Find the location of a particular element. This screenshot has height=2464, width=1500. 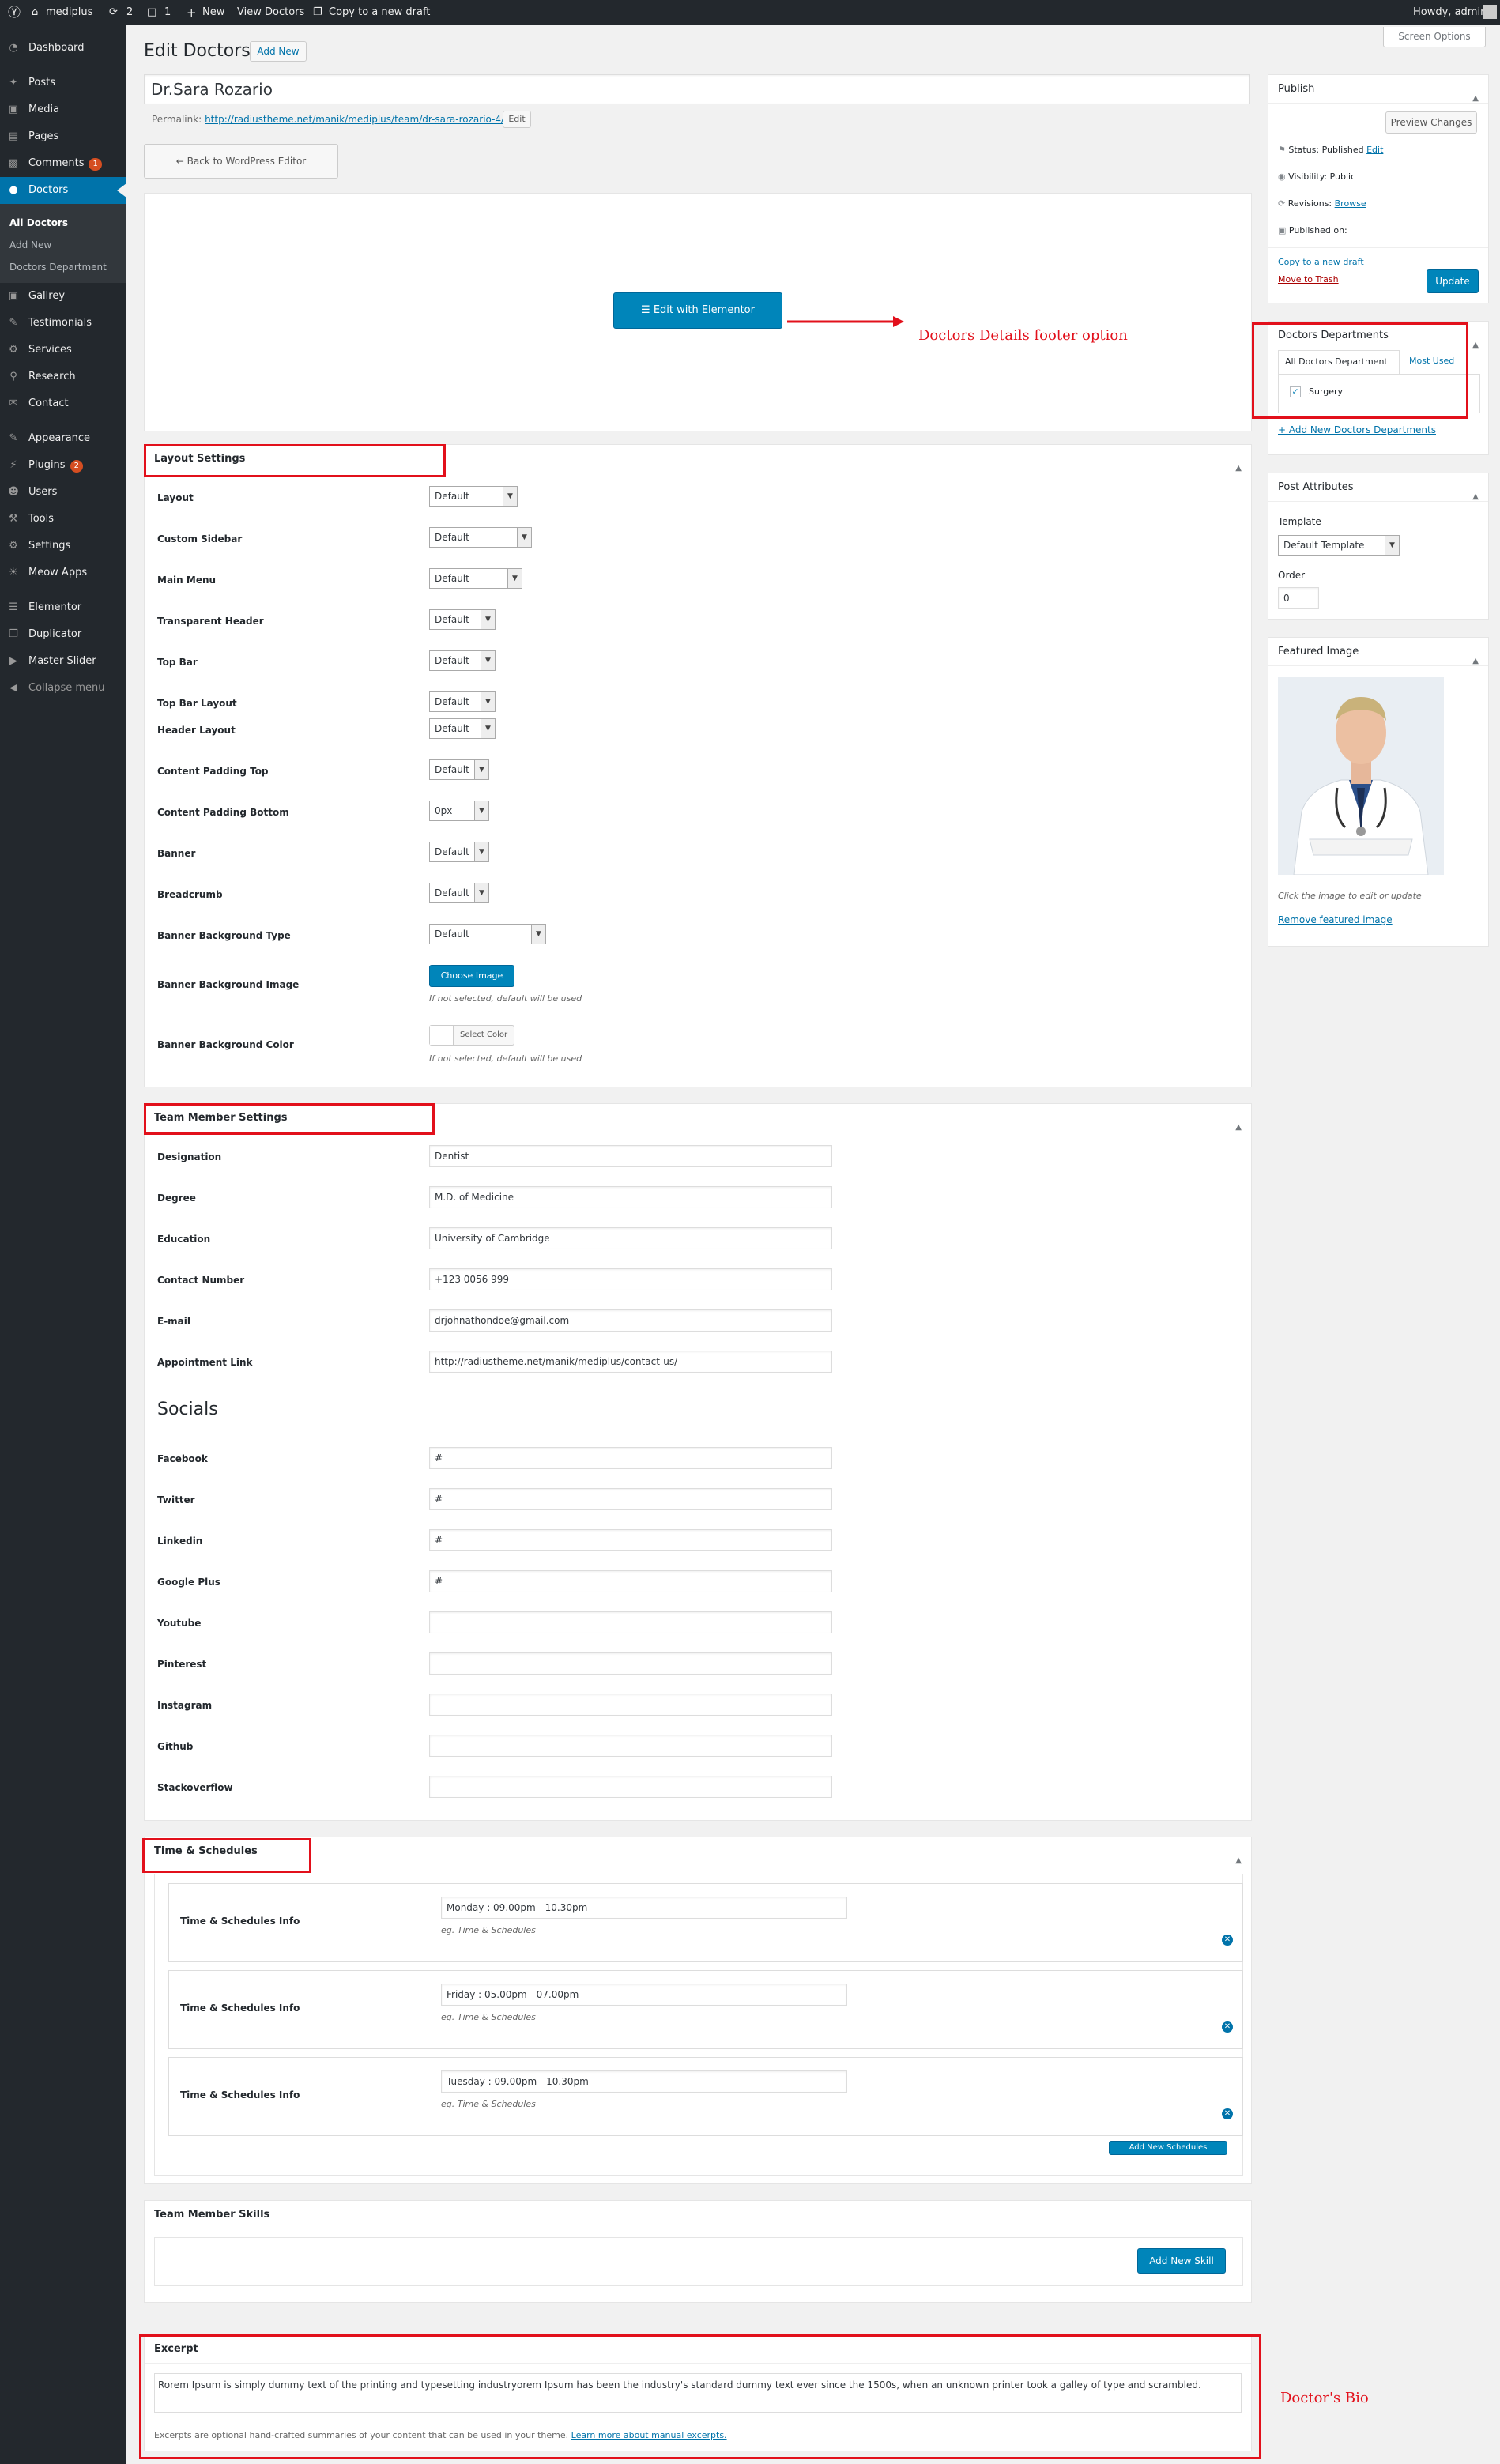

plus-icon: + is located at coordinates (192, 12).